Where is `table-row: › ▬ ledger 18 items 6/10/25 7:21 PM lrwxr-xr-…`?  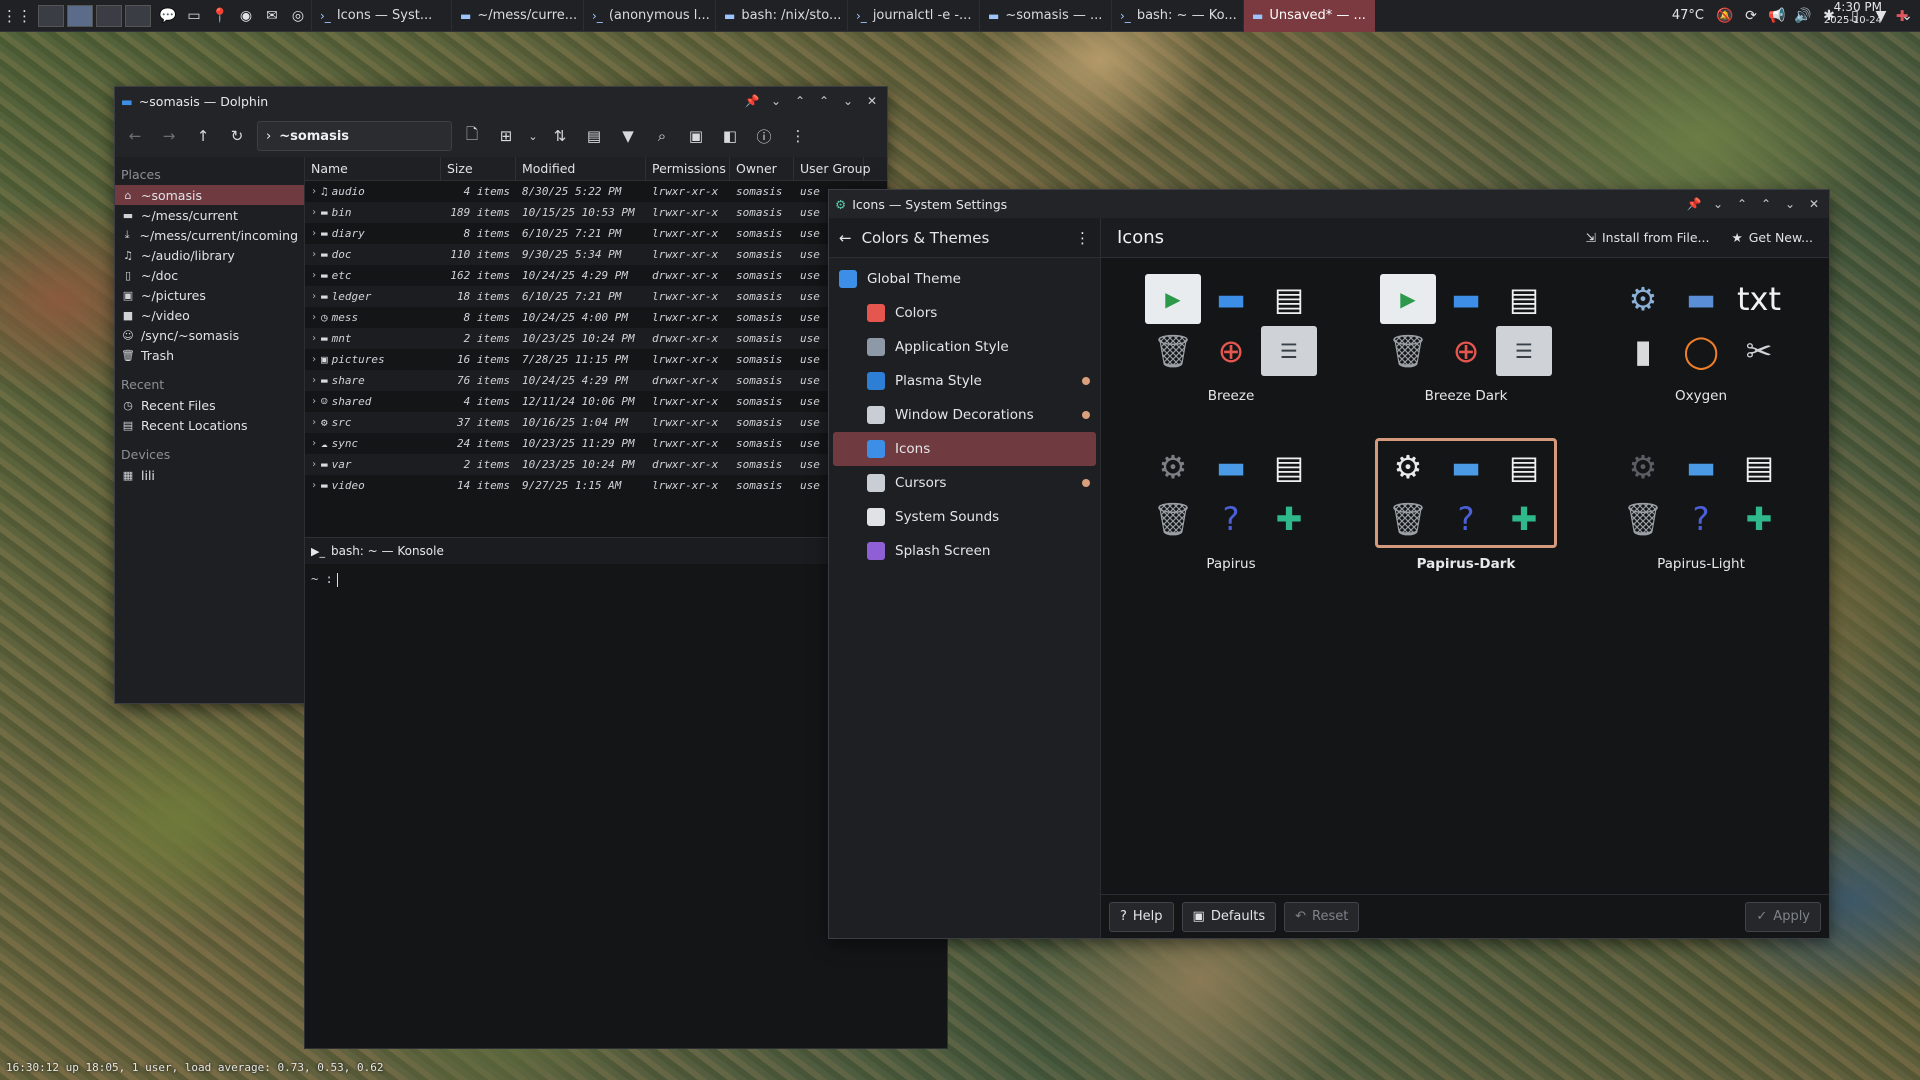
table-row: › ▬ ledger 18 items 6/10/25 7:21 PM lrwxr-xr-… is located at coordinates (596, 296).